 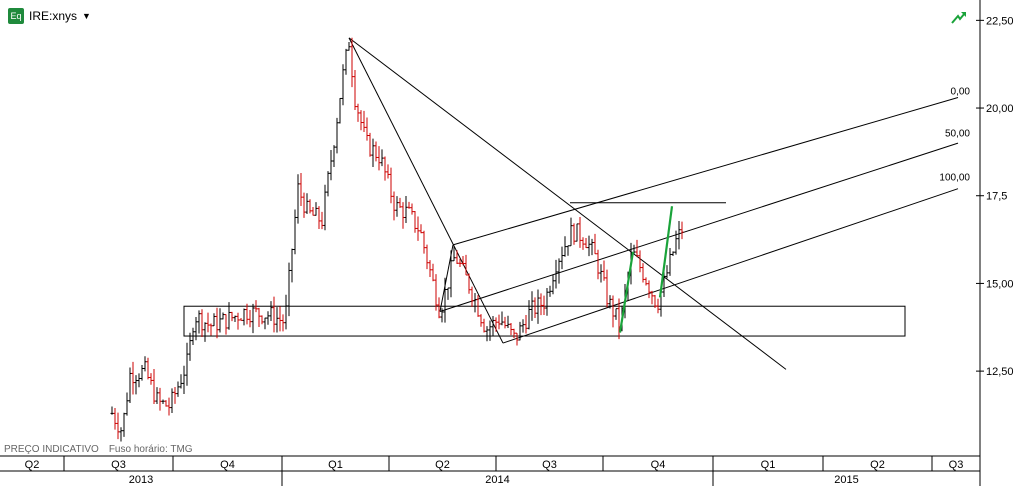 What do you see at coordinates (996, 197) in the screenshot?
I see `y-tick-label: 17,5` at bounding box center [996, 197].